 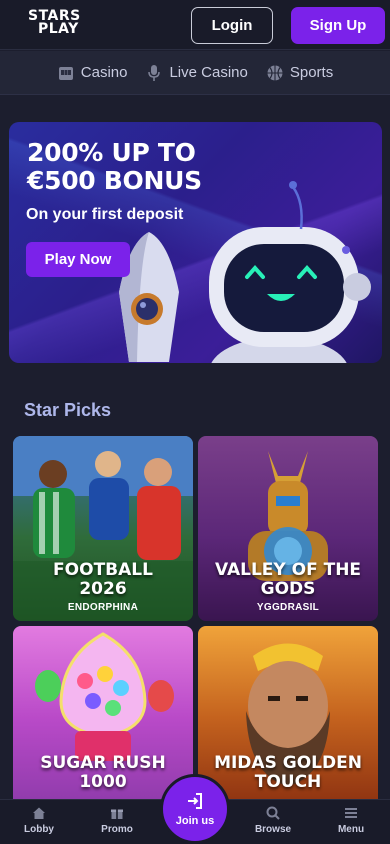 I want to click on nav-casino: Casino, so click(x=92, y=73).